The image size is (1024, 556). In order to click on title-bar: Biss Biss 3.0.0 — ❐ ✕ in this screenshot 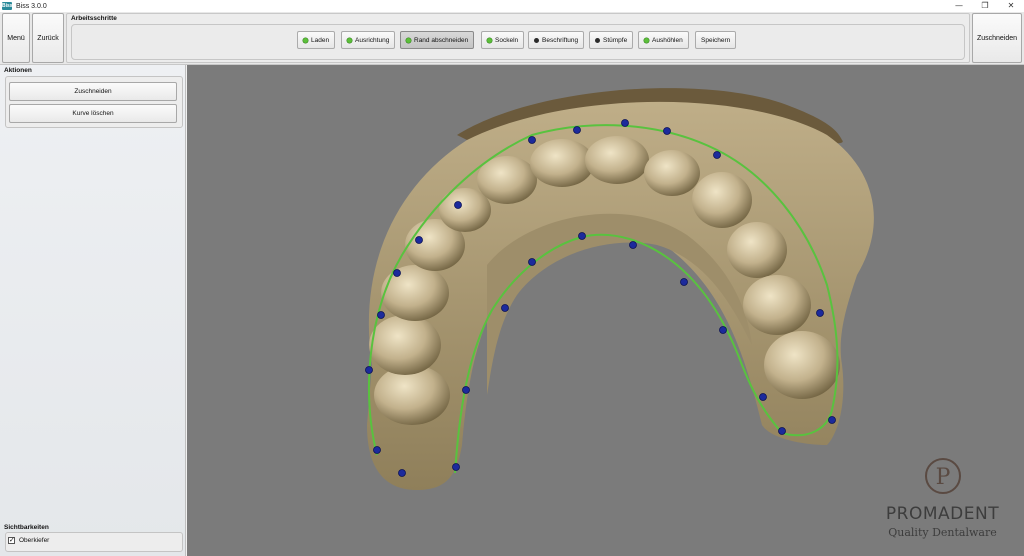, I will do `click(512, 6)`.